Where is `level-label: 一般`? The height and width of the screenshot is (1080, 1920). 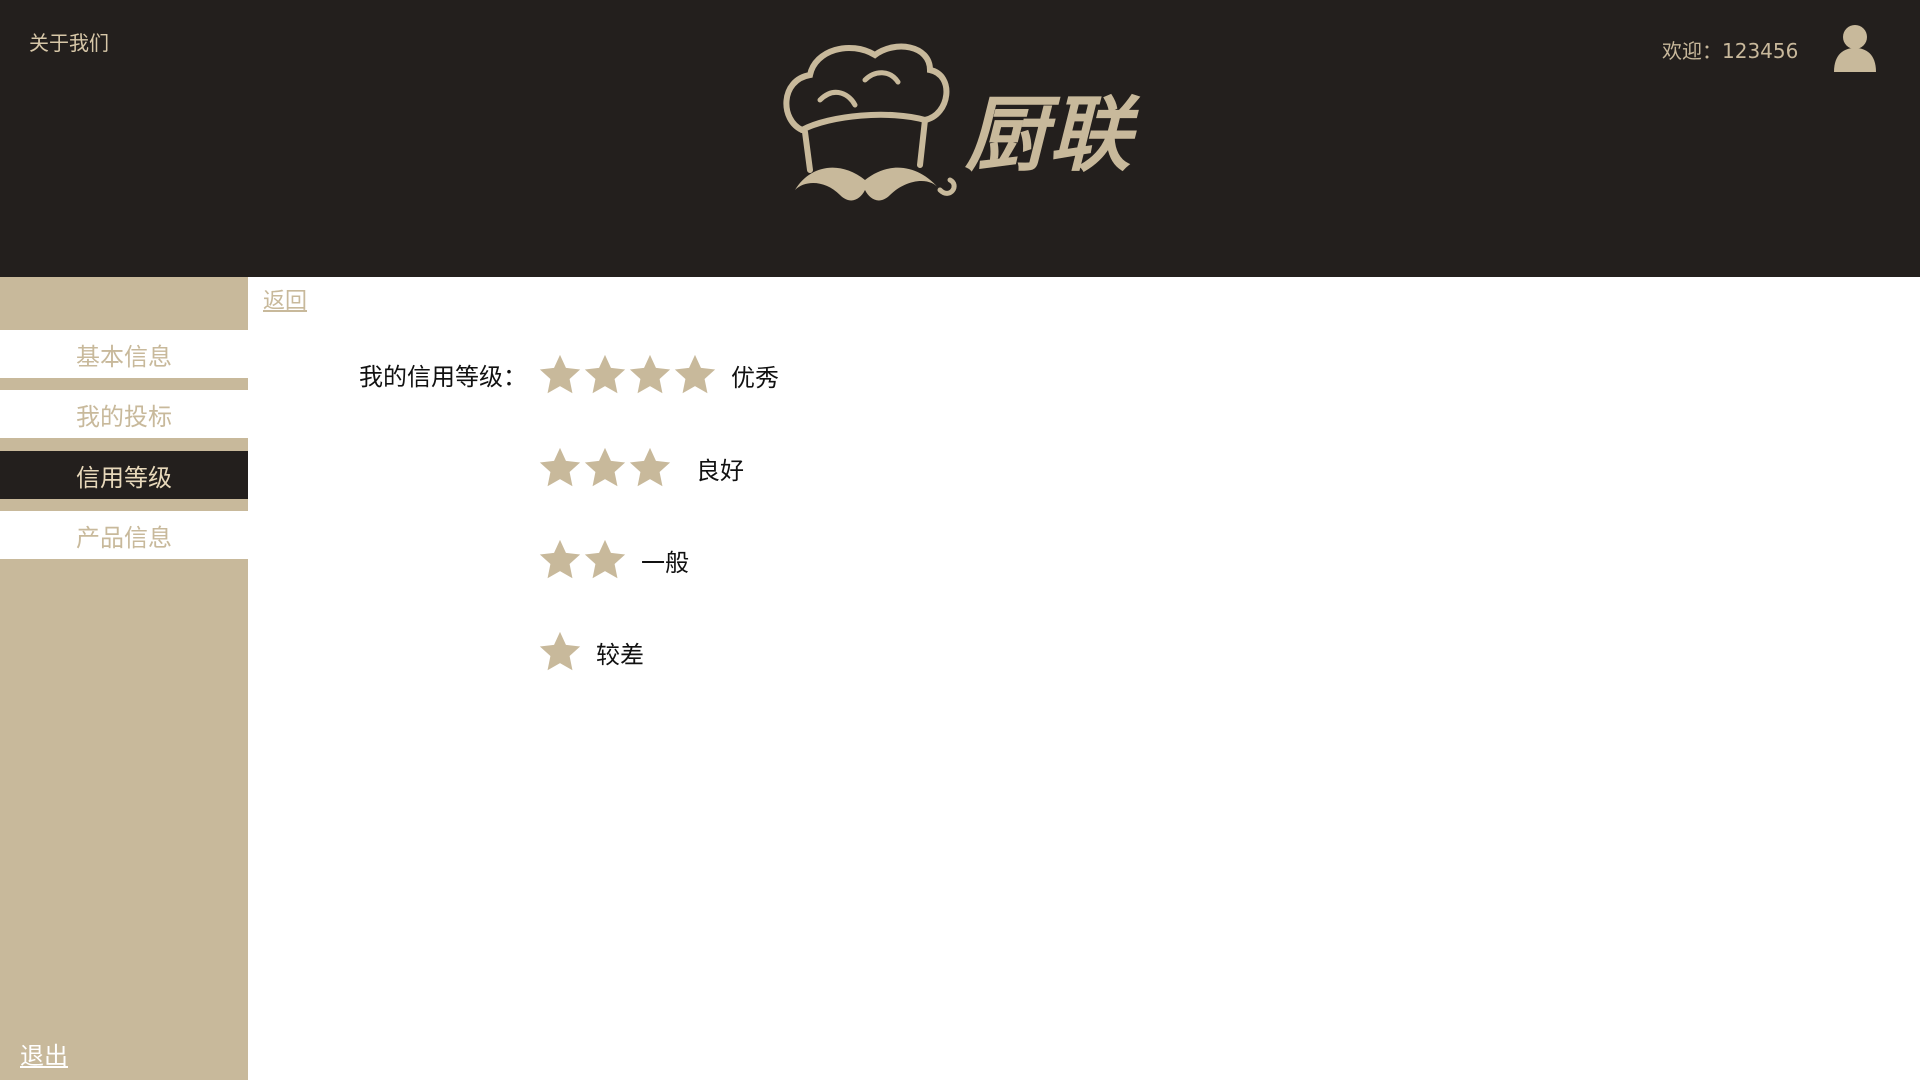
level-label: 一般 is located at coordinates (665, 562).